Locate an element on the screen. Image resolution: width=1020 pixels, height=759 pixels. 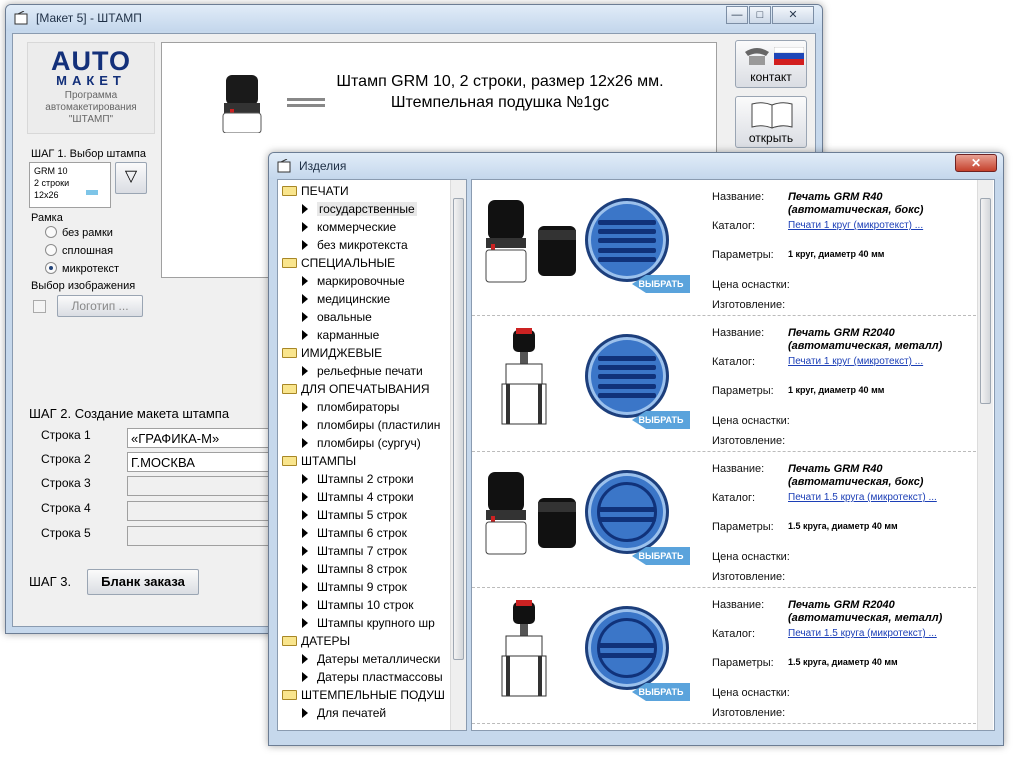
tree-item: коммерческие is located at coordinates (349, 227).